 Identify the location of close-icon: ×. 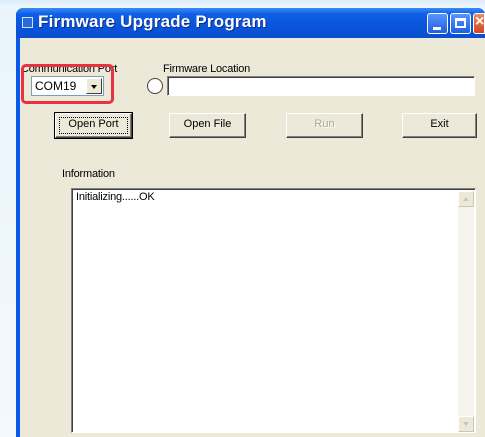
(480, 21).